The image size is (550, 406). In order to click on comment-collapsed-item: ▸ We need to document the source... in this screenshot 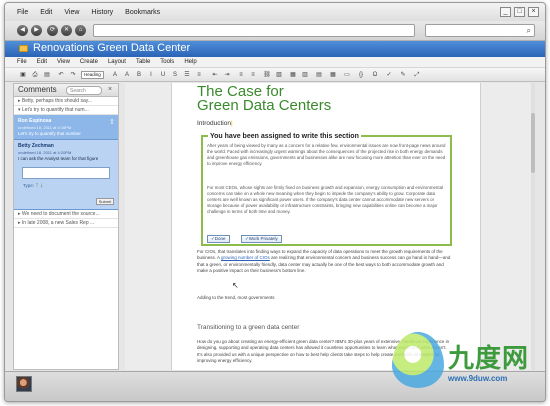, I will do `click(66, 214)`.